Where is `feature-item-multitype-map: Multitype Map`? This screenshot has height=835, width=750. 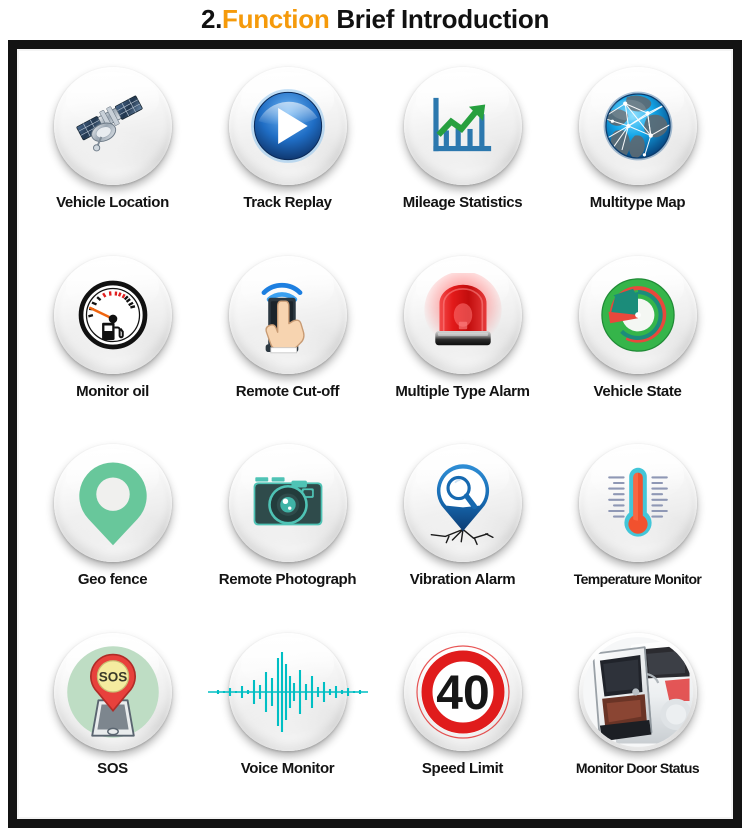
feature-item-multitype-map: Multitype Map is located at coordinates (637, 153).